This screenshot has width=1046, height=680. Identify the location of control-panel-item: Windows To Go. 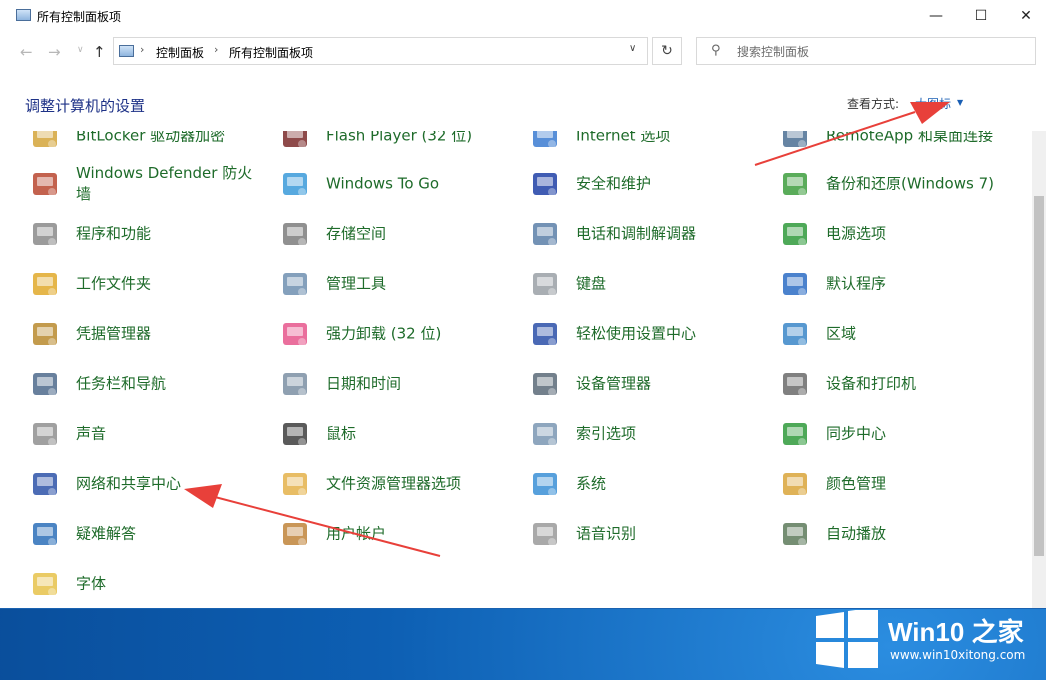
(389, 184).